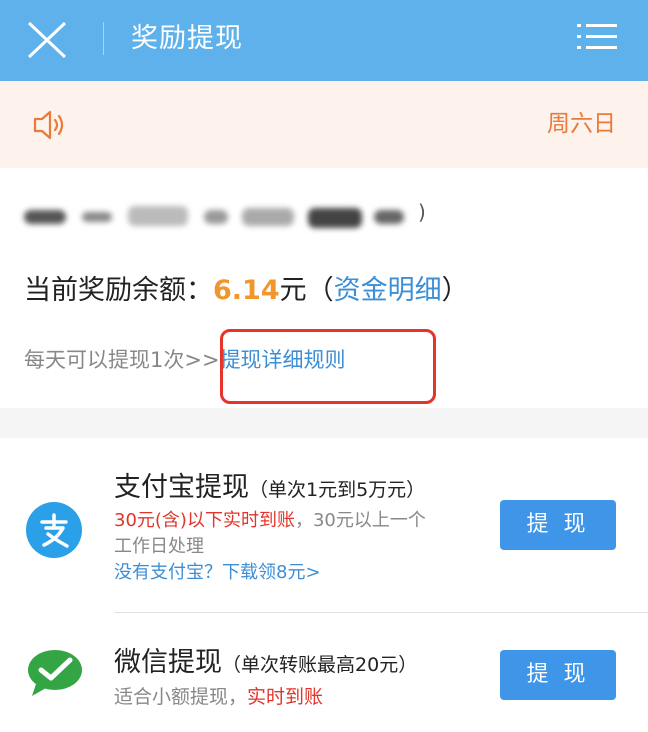 Image resolution: width=648 pixels, height=732 pixels. Describe the element at coordinates (47, 40) in the screenshot. I see `close-icon` at that location.